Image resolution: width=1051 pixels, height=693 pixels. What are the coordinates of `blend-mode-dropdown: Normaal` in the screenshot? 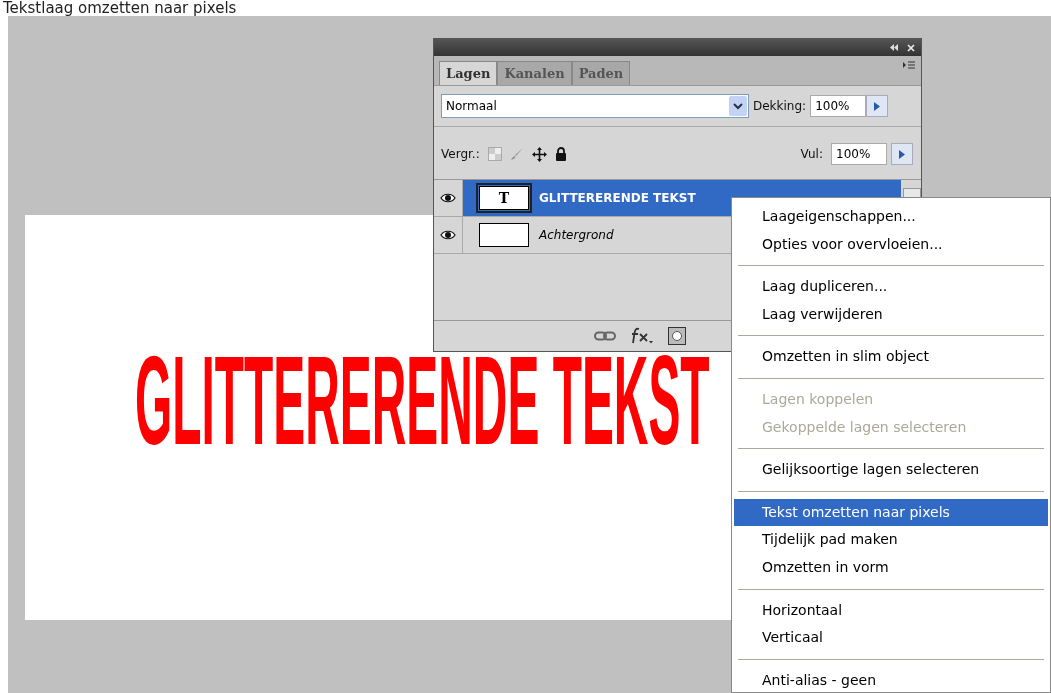 It's located at (595, 106).